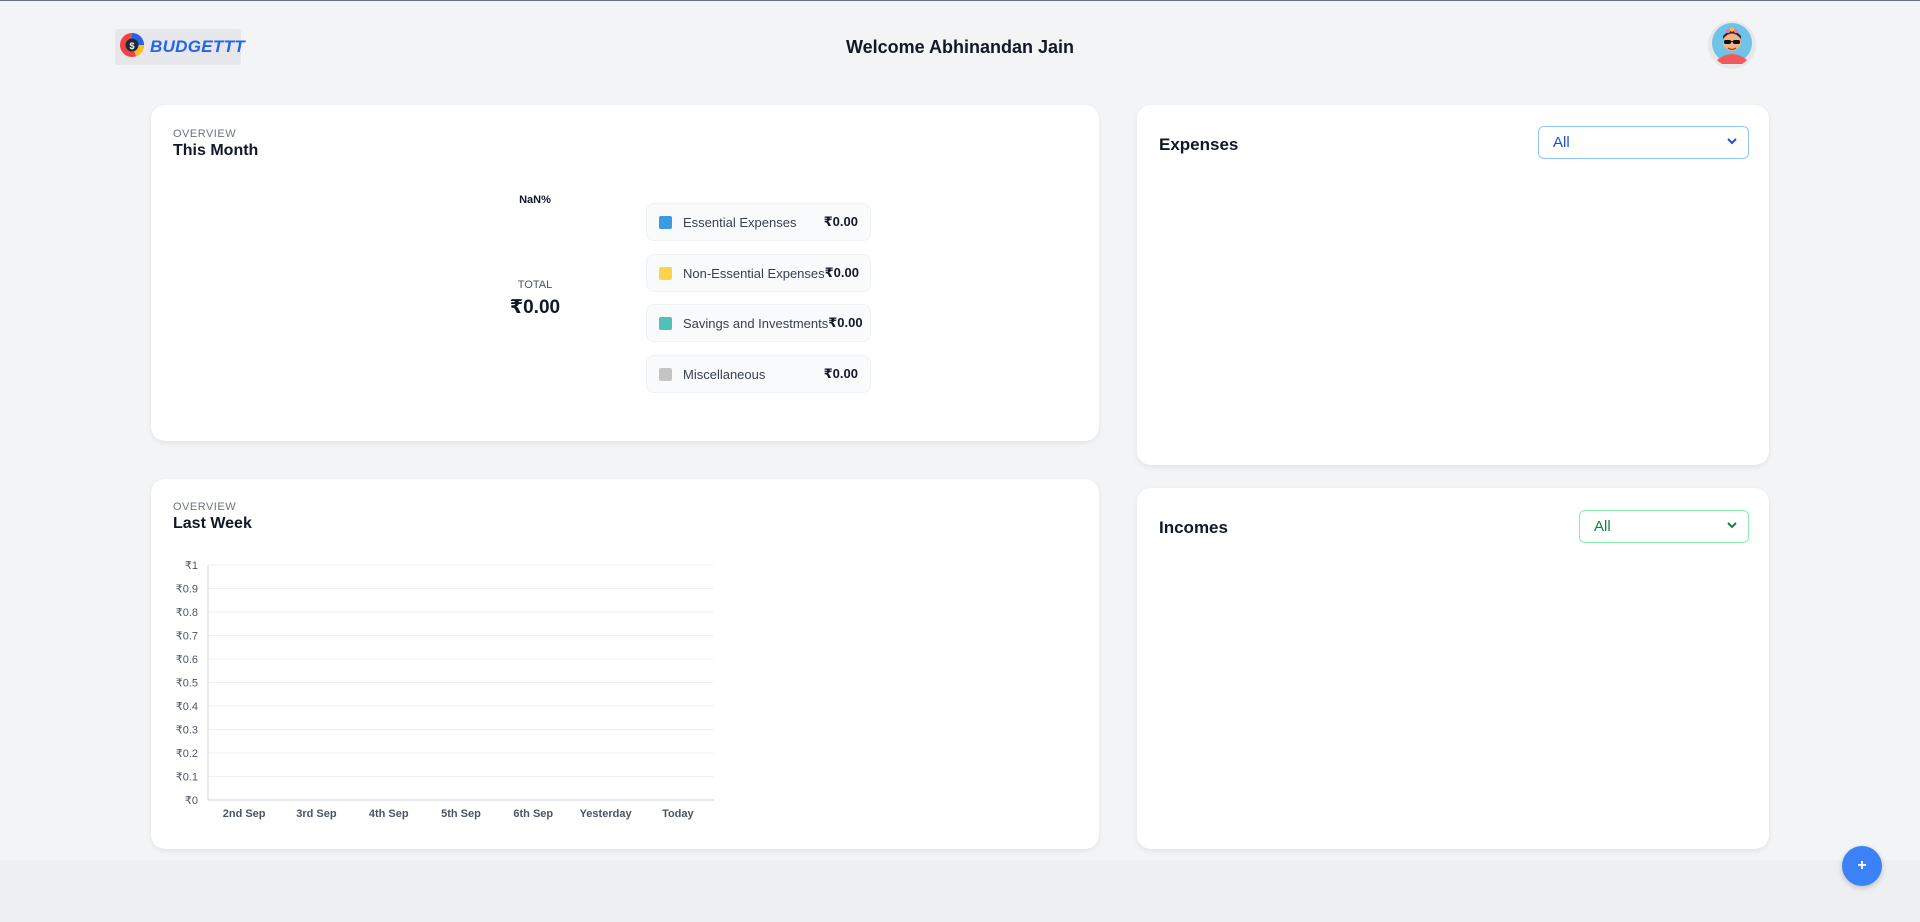 The image size is (1920, 922). Describe the element at coordinates (1643, 142) in the screenshot. I see `expenses-filter-select: All` at that location.